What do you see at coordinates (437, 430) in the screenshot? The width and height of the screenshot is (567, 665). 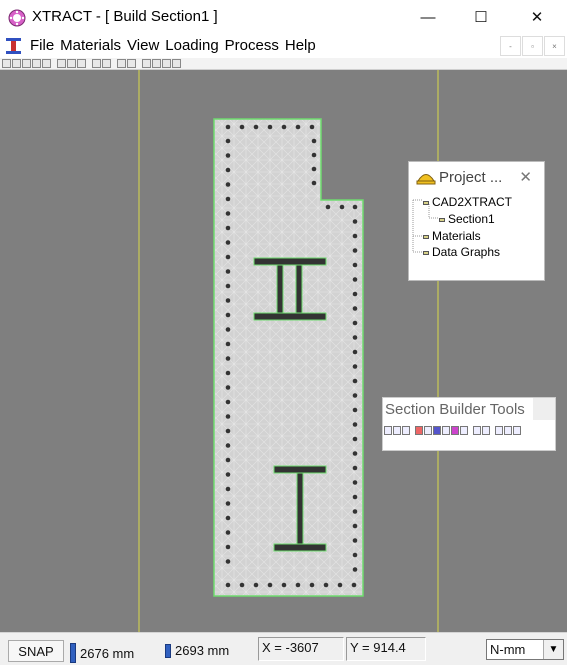 I see `shape-icon` at bounding box center [437, 430].